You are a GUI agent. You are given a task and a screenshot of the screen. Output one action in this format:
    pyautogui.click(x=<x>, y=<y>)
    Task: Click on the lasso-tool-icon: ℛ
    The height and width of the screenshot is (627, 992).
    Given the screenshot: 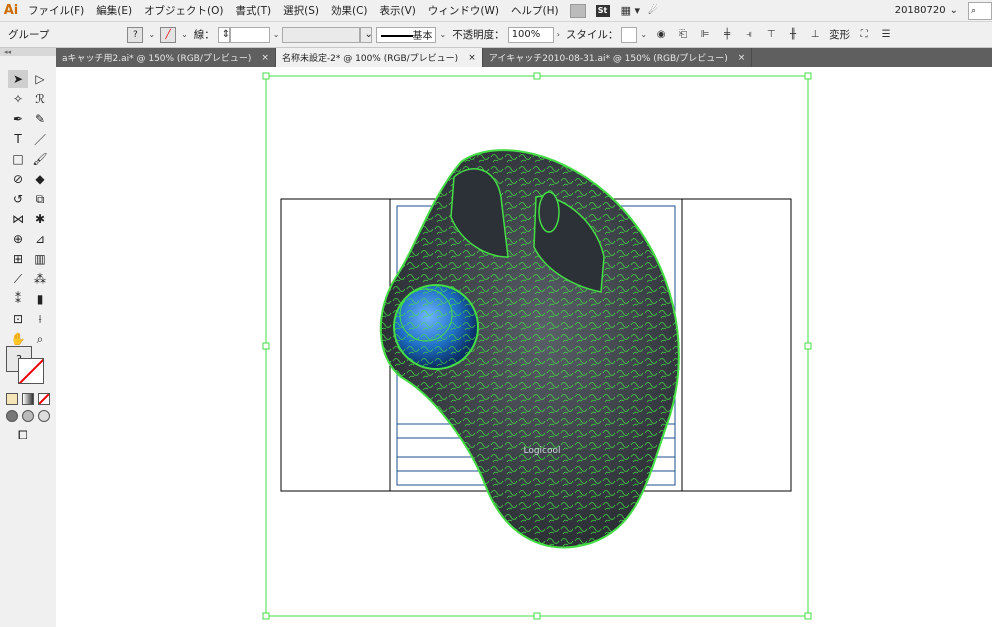 What is the action you would take?
    pyautogui.click(x=40, y=99)
    